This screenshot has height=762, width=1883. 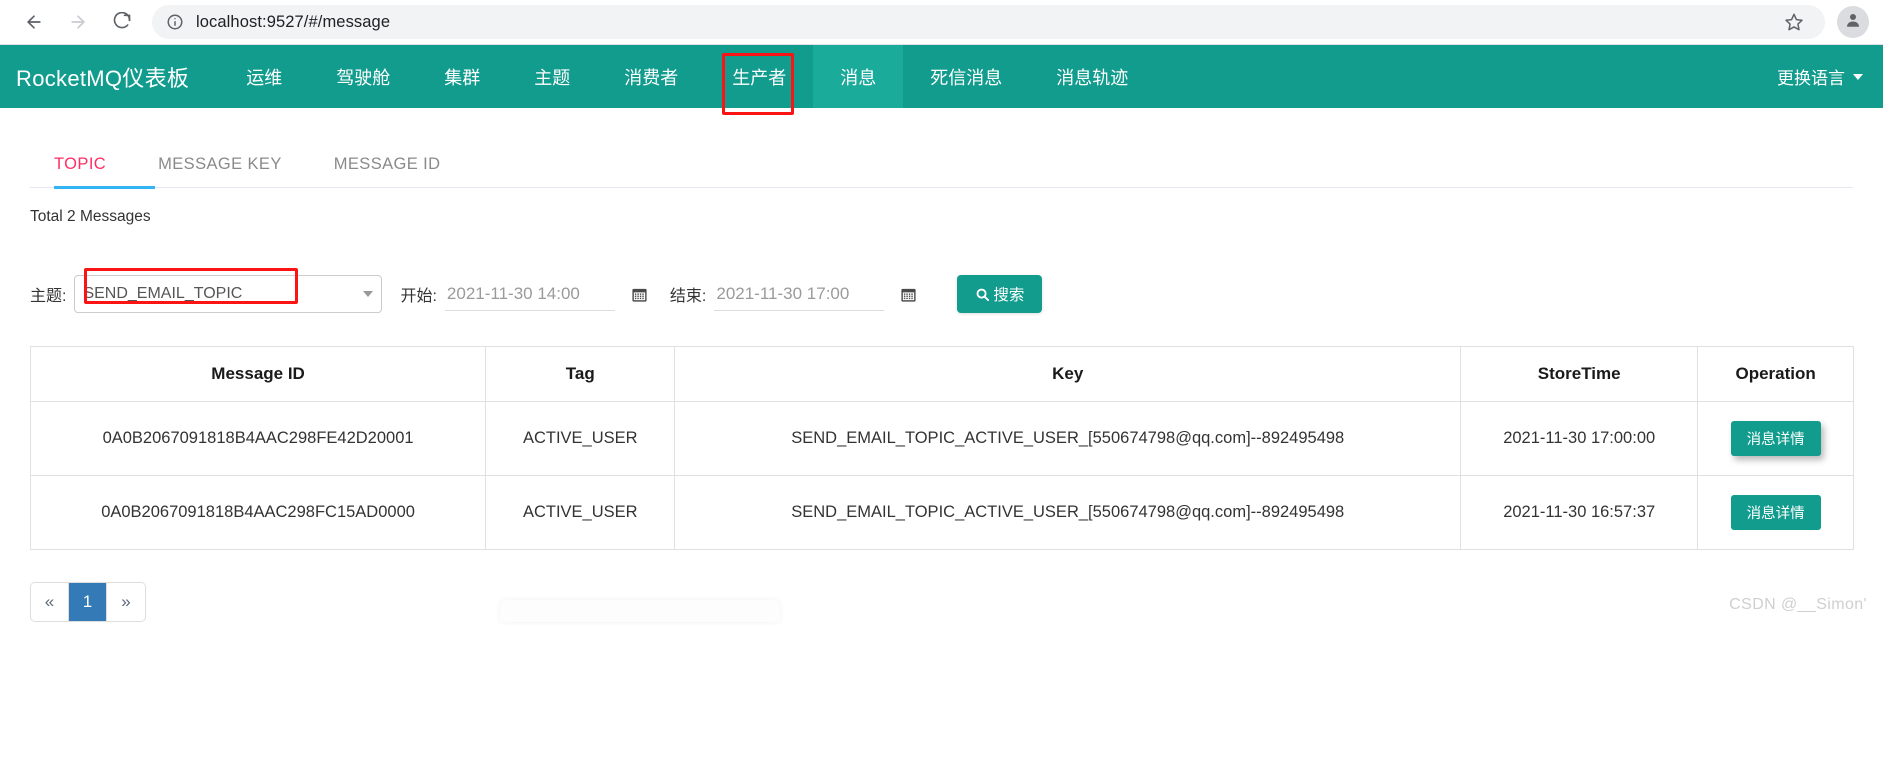 I want to click on reload-icon, so click(x=122, y=22).